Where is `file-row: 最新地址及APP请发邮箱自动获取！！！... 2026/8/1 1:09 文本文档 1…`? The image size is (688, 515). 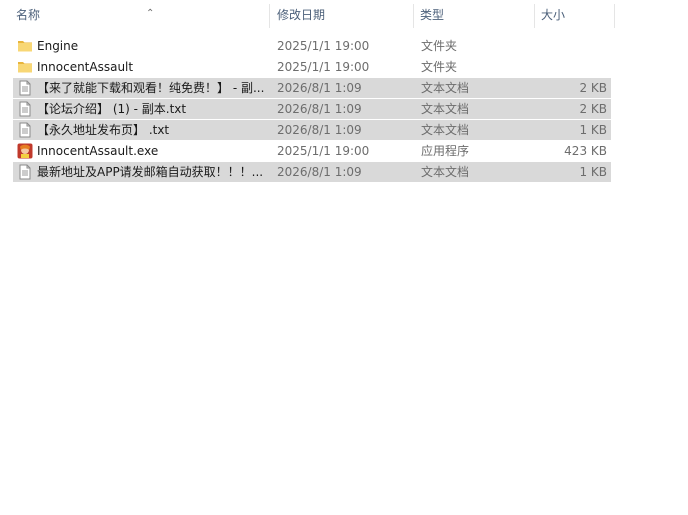 file-row: 最新地址及APP请发邮箱自动获取！！！... 2026/8/1 1:09 文本文档 1… is located at coordinates (312, 172).